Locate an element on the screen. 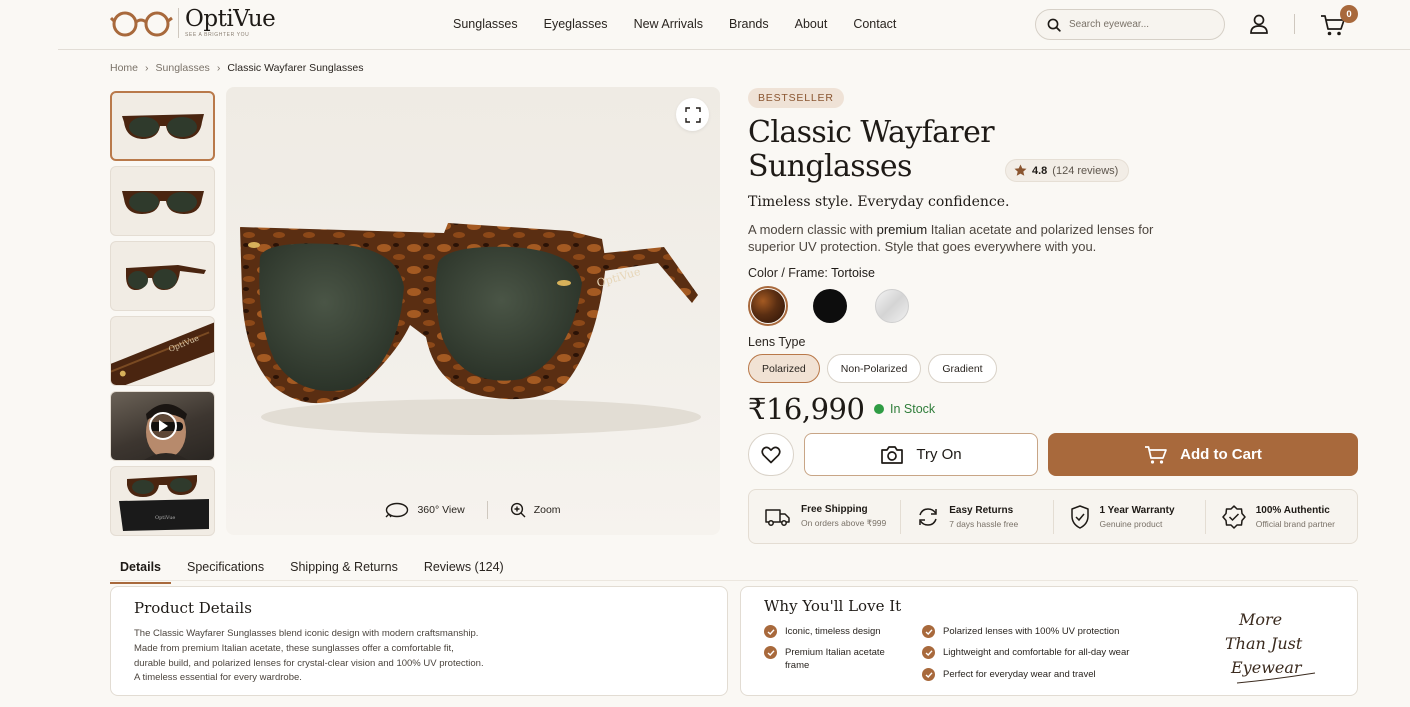 The height and width of the screenshot is (707, 1410). user-account-icon is located at coordinates (1259, 24).